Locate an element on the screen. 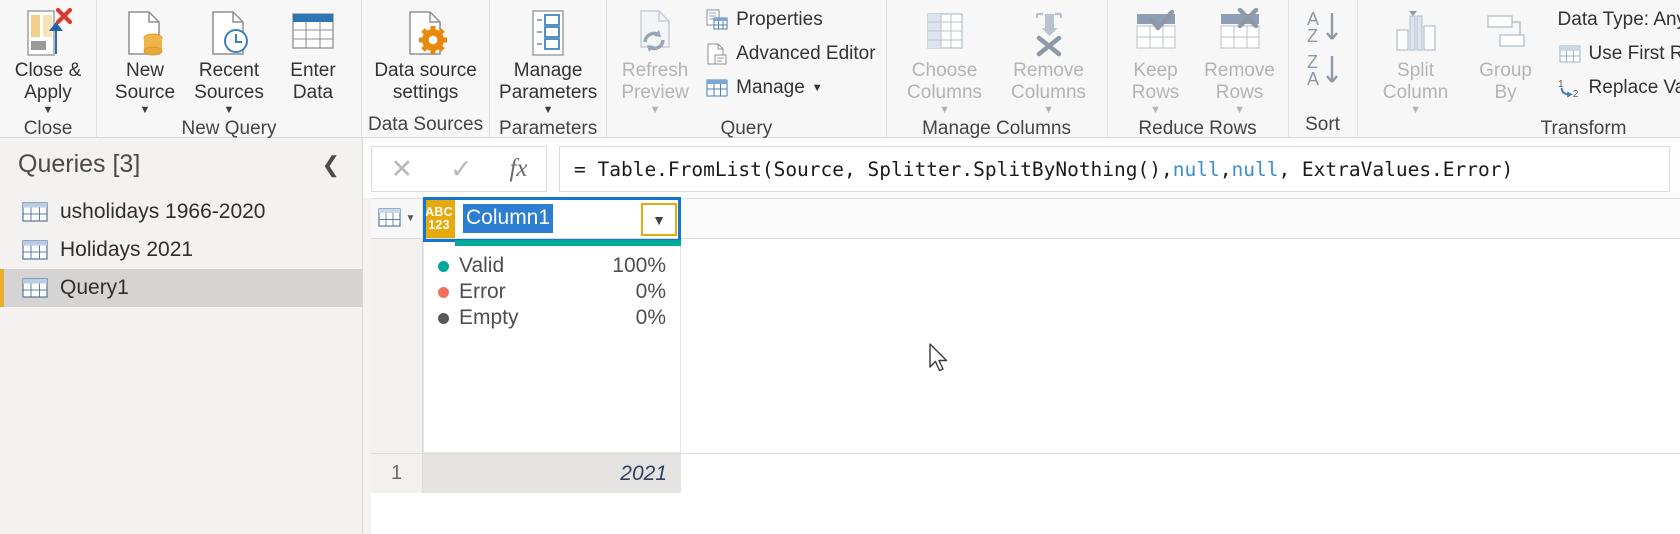  table-corner-icon is located at coordinates (389, 217).